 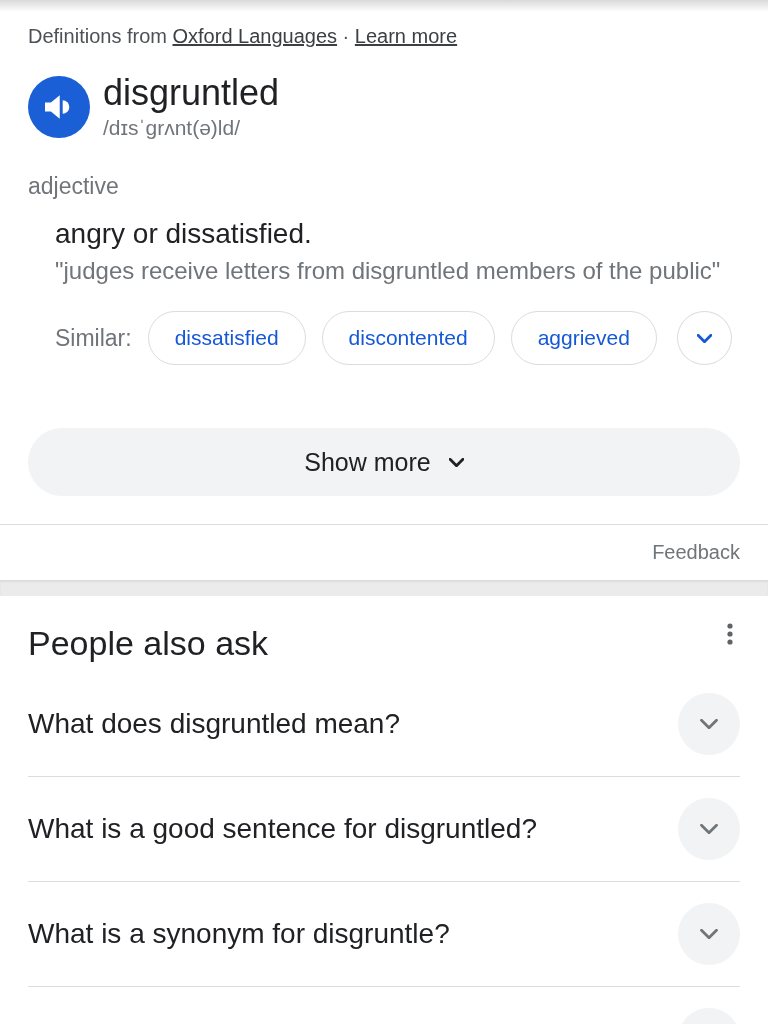 What do you see at coordinates (730, 634) in the screenshot?
I see `more-options-icon` at bounding box center [730, 634].